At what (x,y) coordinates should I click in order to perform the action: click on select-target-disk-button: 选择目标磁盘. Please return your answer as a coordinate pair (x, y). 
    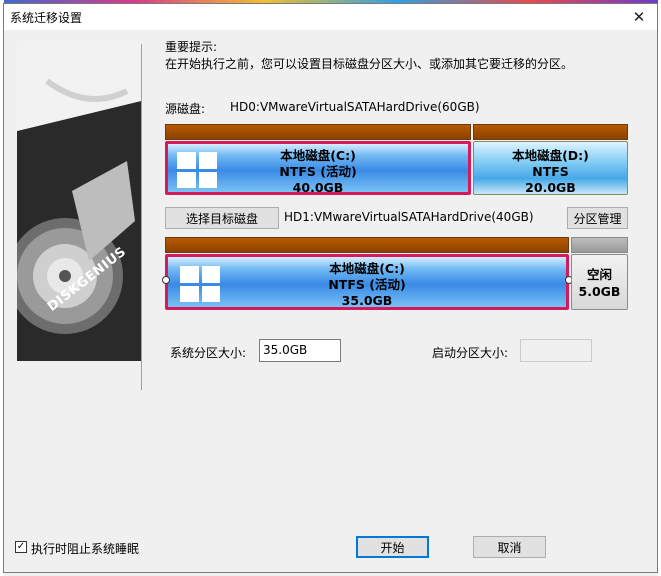
    Looking at the image, I should click on (222, 218).